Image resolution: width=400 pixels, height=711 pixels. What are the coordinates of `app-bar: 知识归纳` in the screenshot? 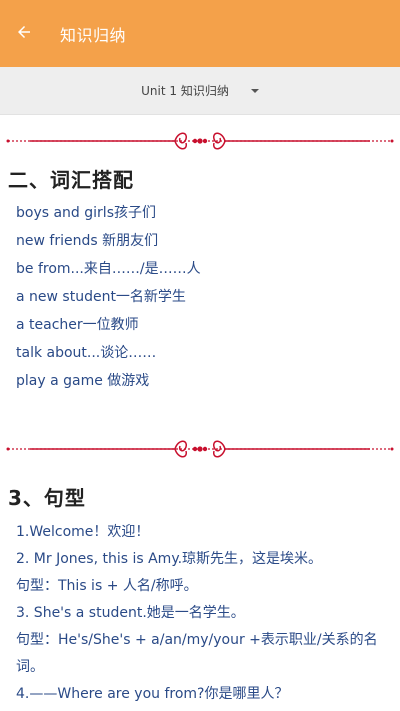 It's located at (200, 33).